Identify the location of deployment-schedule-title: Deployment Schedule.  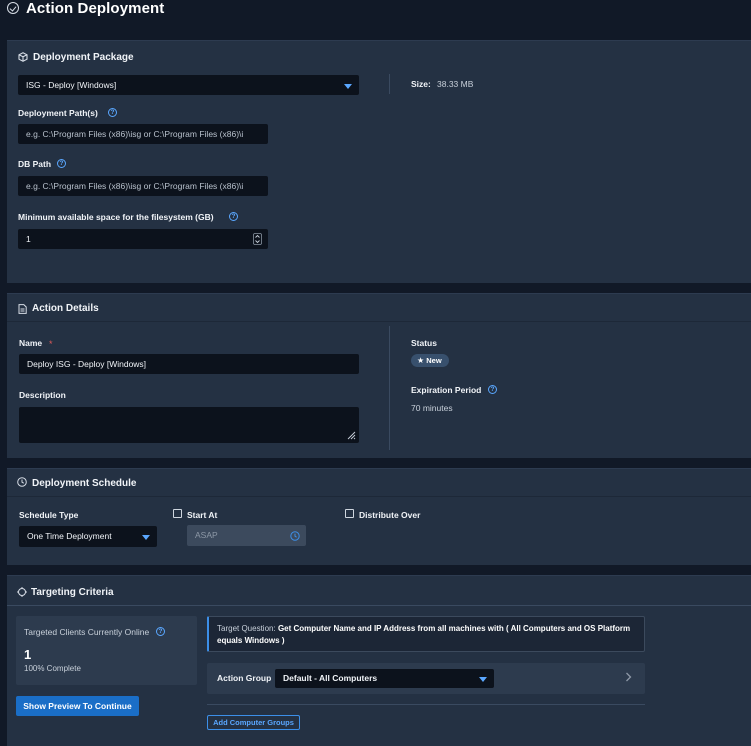
(84, 483).